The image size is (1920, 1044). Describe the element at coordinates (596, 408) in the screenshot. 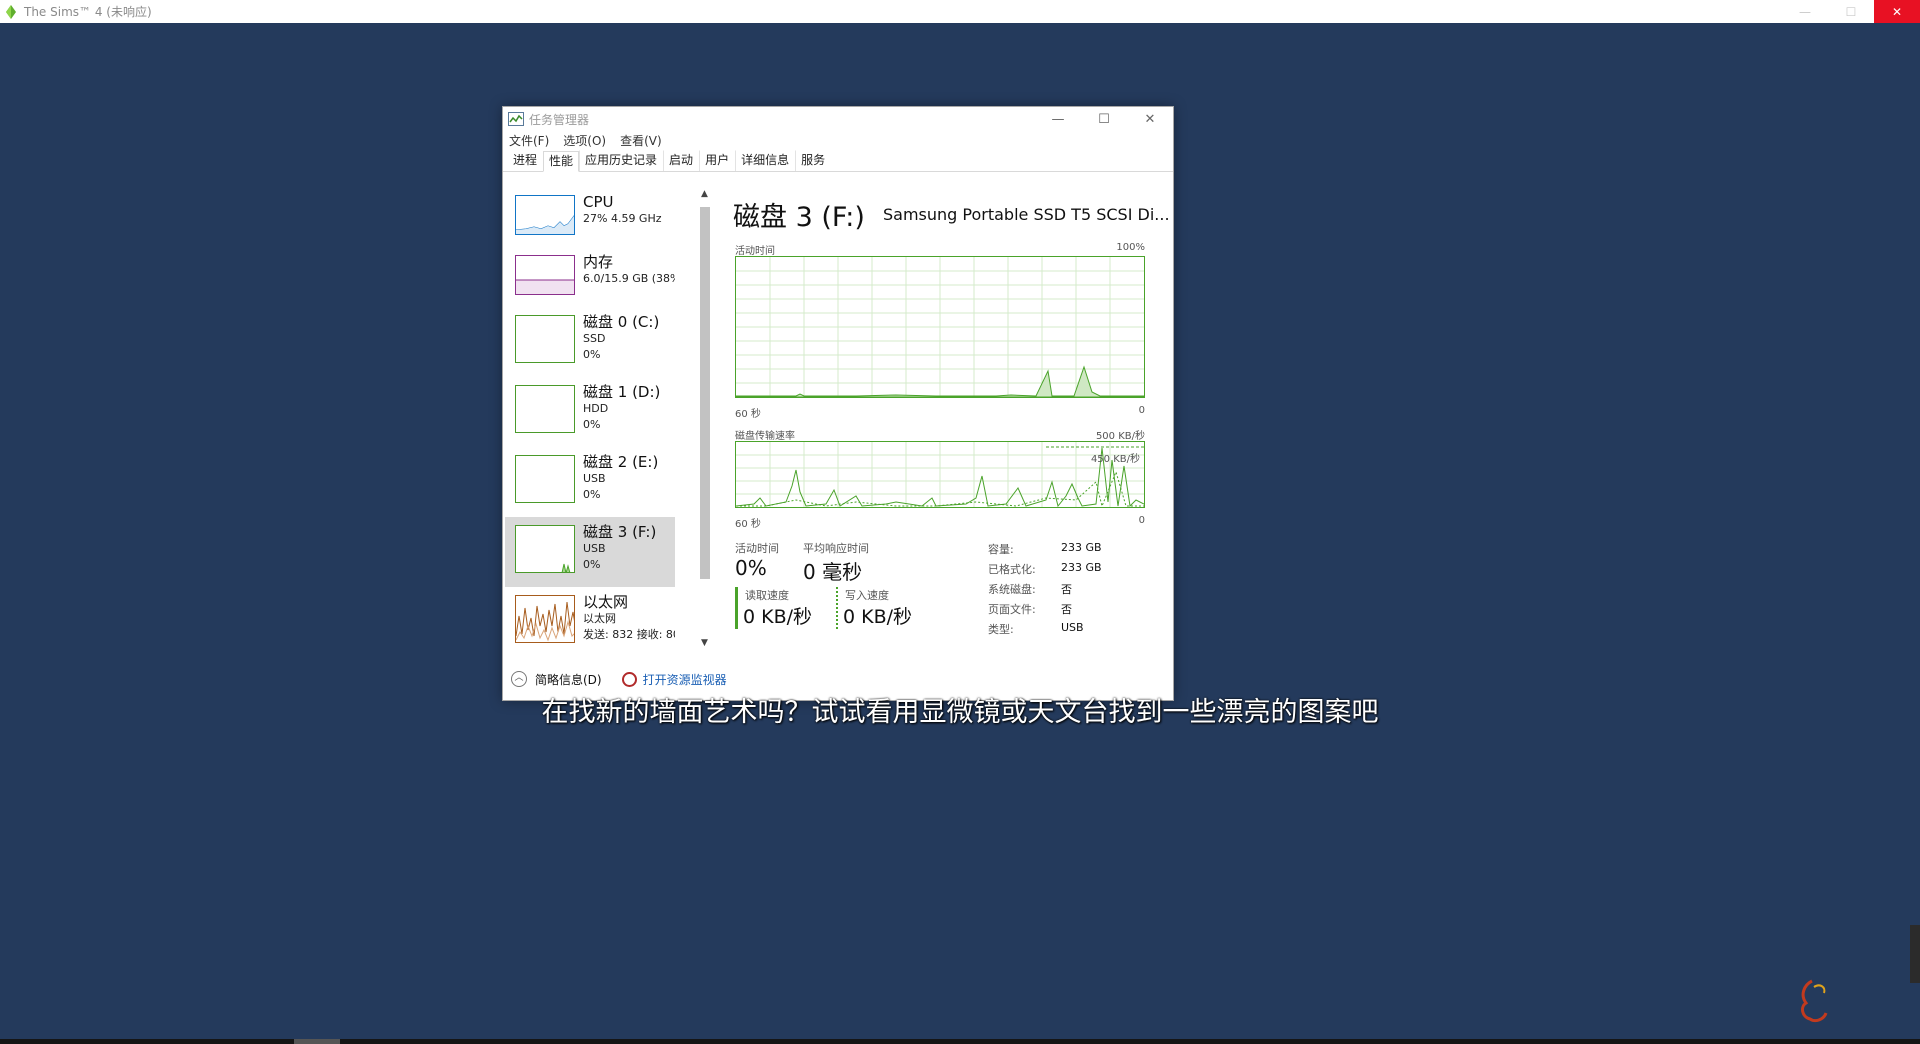

I see `perf-item-sub: HDD` at that location.